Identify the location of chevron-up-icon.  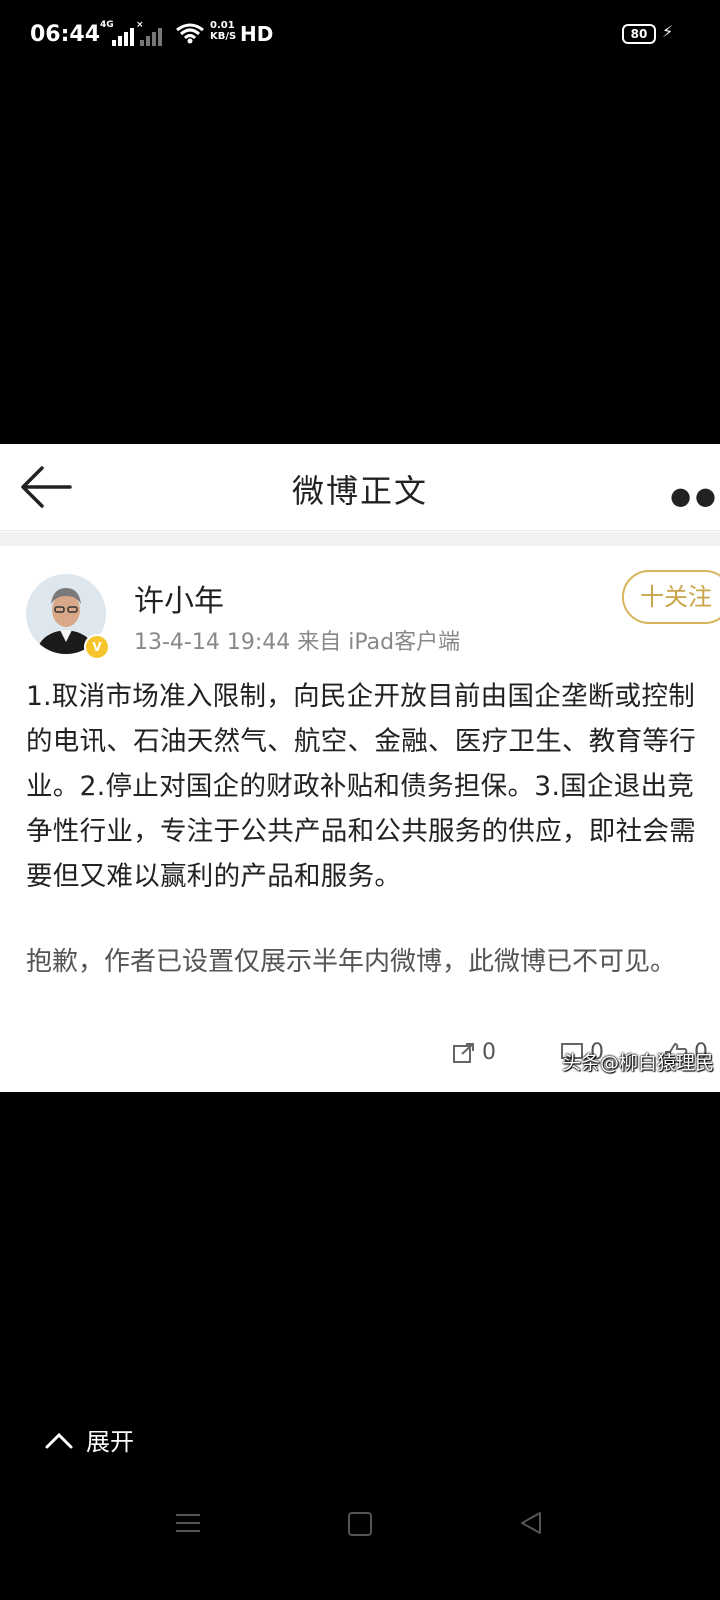
(59, 1440).